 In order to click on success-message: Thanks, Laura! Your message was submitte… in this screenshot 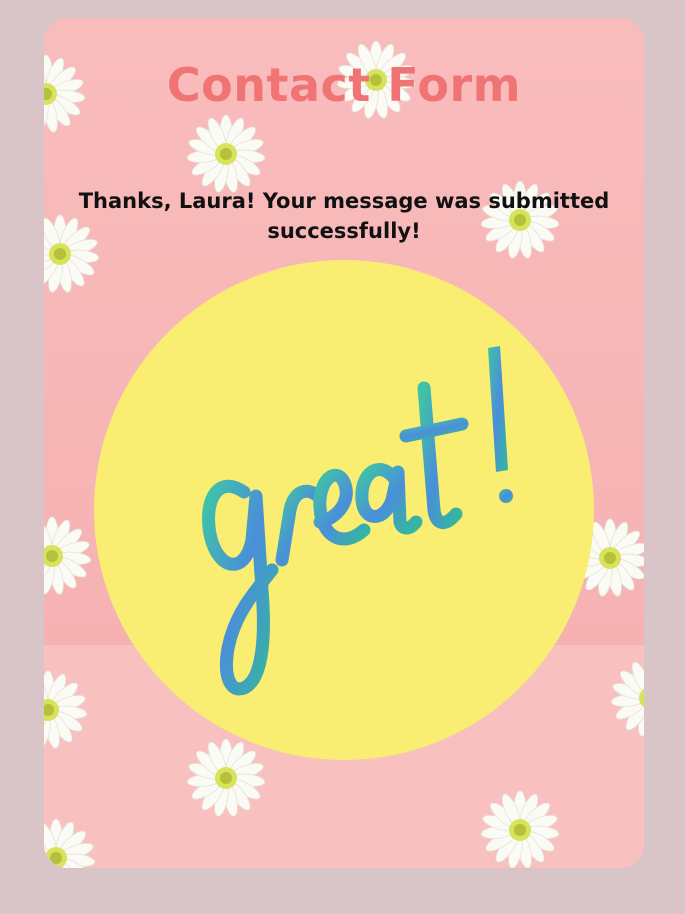, I will do `click(344, 216)`.